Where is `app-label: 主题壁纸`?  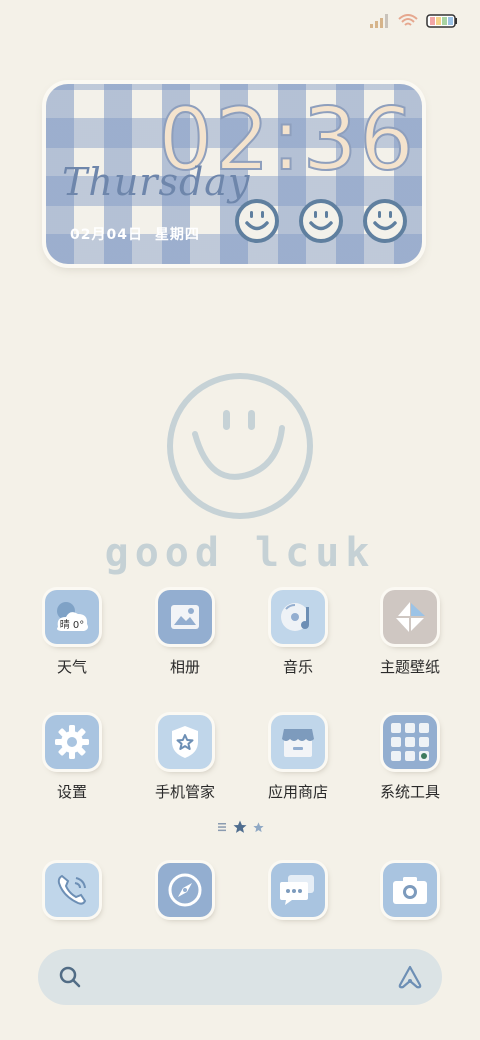 app-label: 主题壁纸 is located at coordinates (409, 667).